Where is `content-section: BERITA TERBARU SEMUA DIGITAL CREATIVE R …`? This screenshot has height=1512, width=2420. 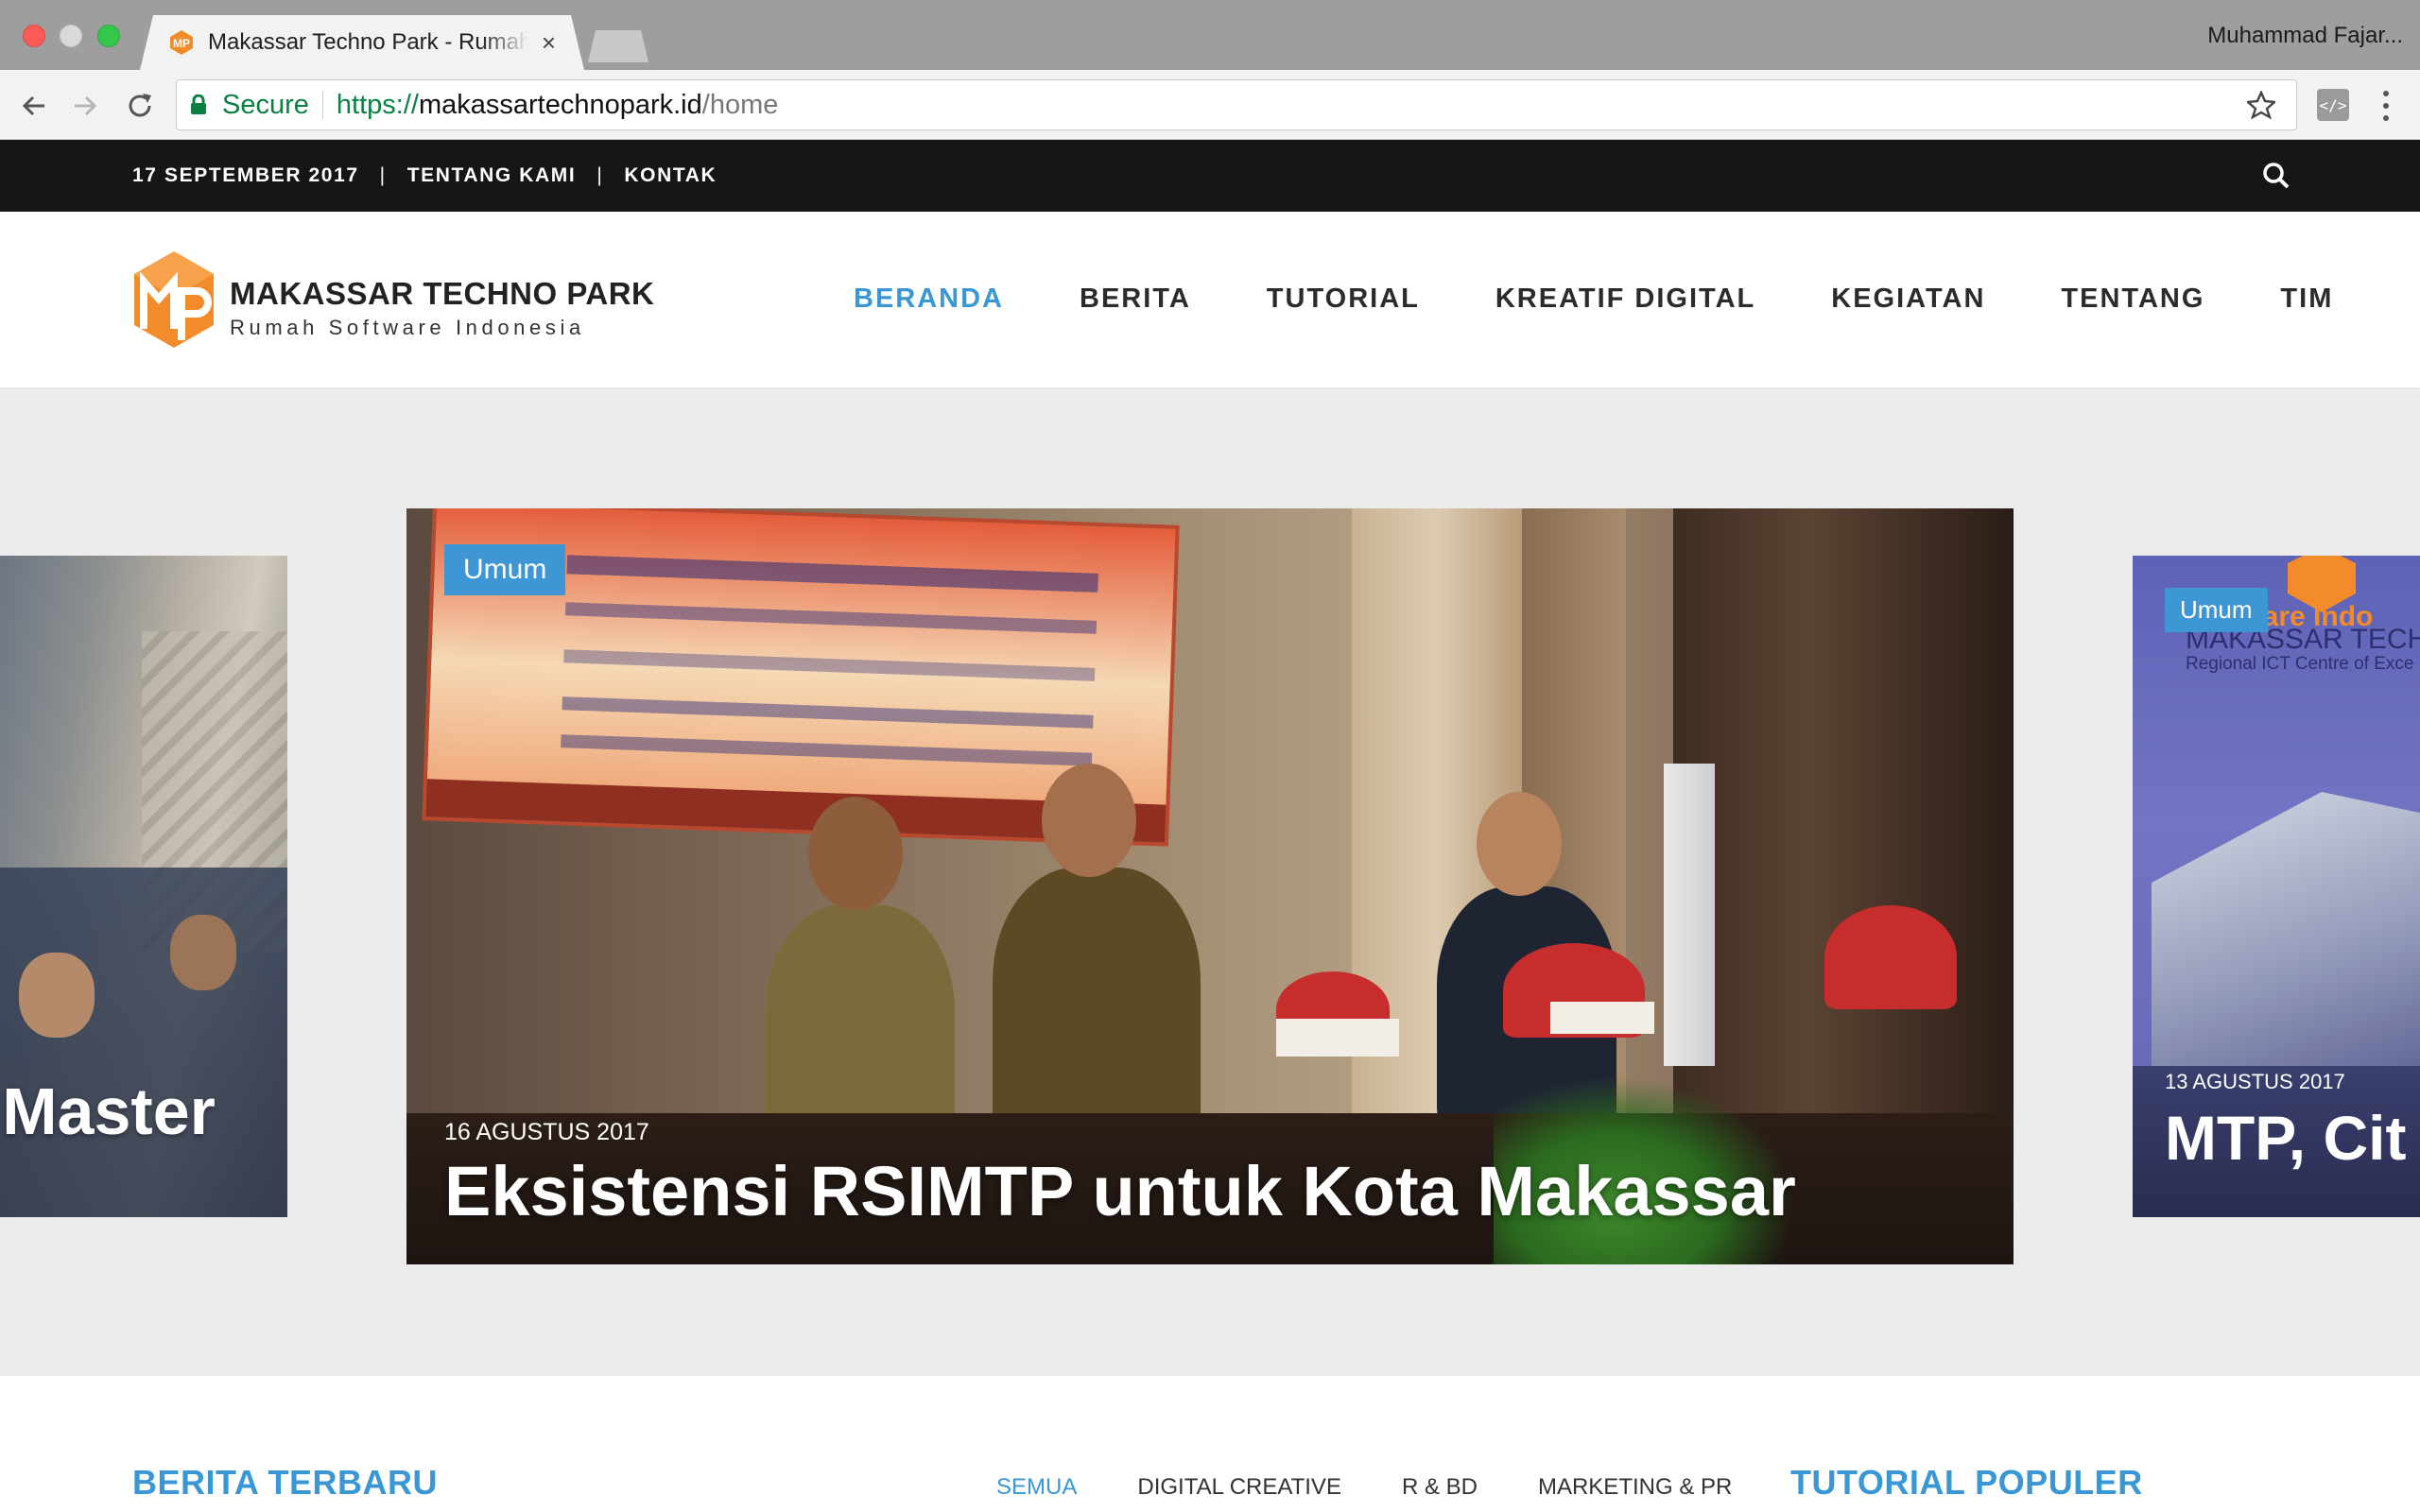
content-section: BERITA TERBARU SEMUA DIGITAL CREATIVE R … is located at coordinates (1210, 1444).